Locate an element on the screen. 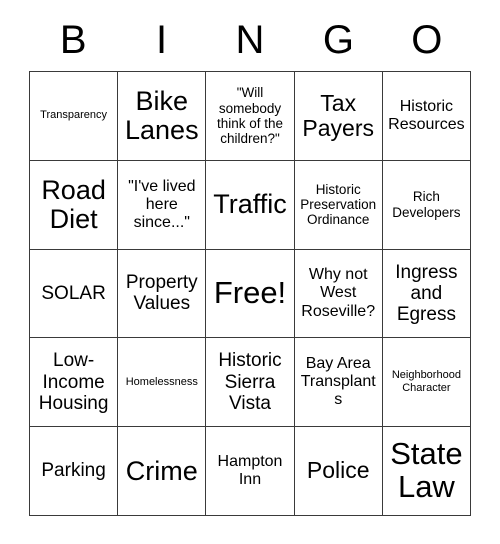  bingo-cell-label: Historic Sierra Vista is located at coordinates (250, 382).